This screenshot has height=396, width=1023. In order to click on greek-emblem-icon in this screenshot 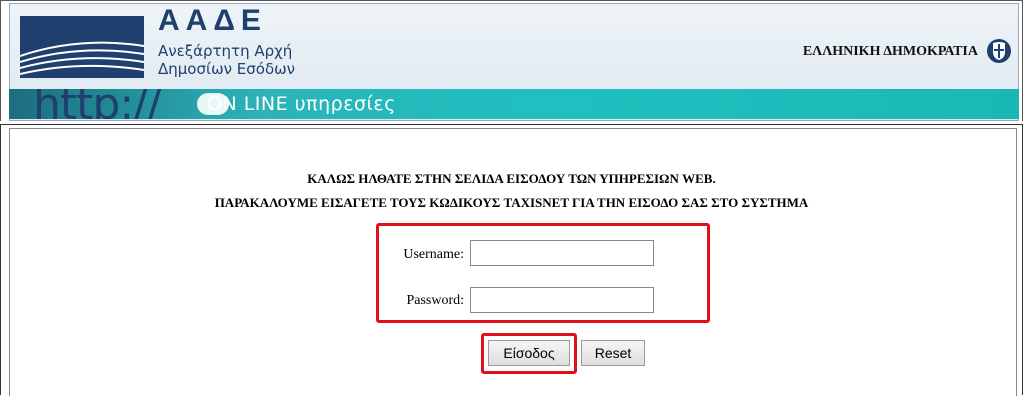, I will do `click(999, 51)`.